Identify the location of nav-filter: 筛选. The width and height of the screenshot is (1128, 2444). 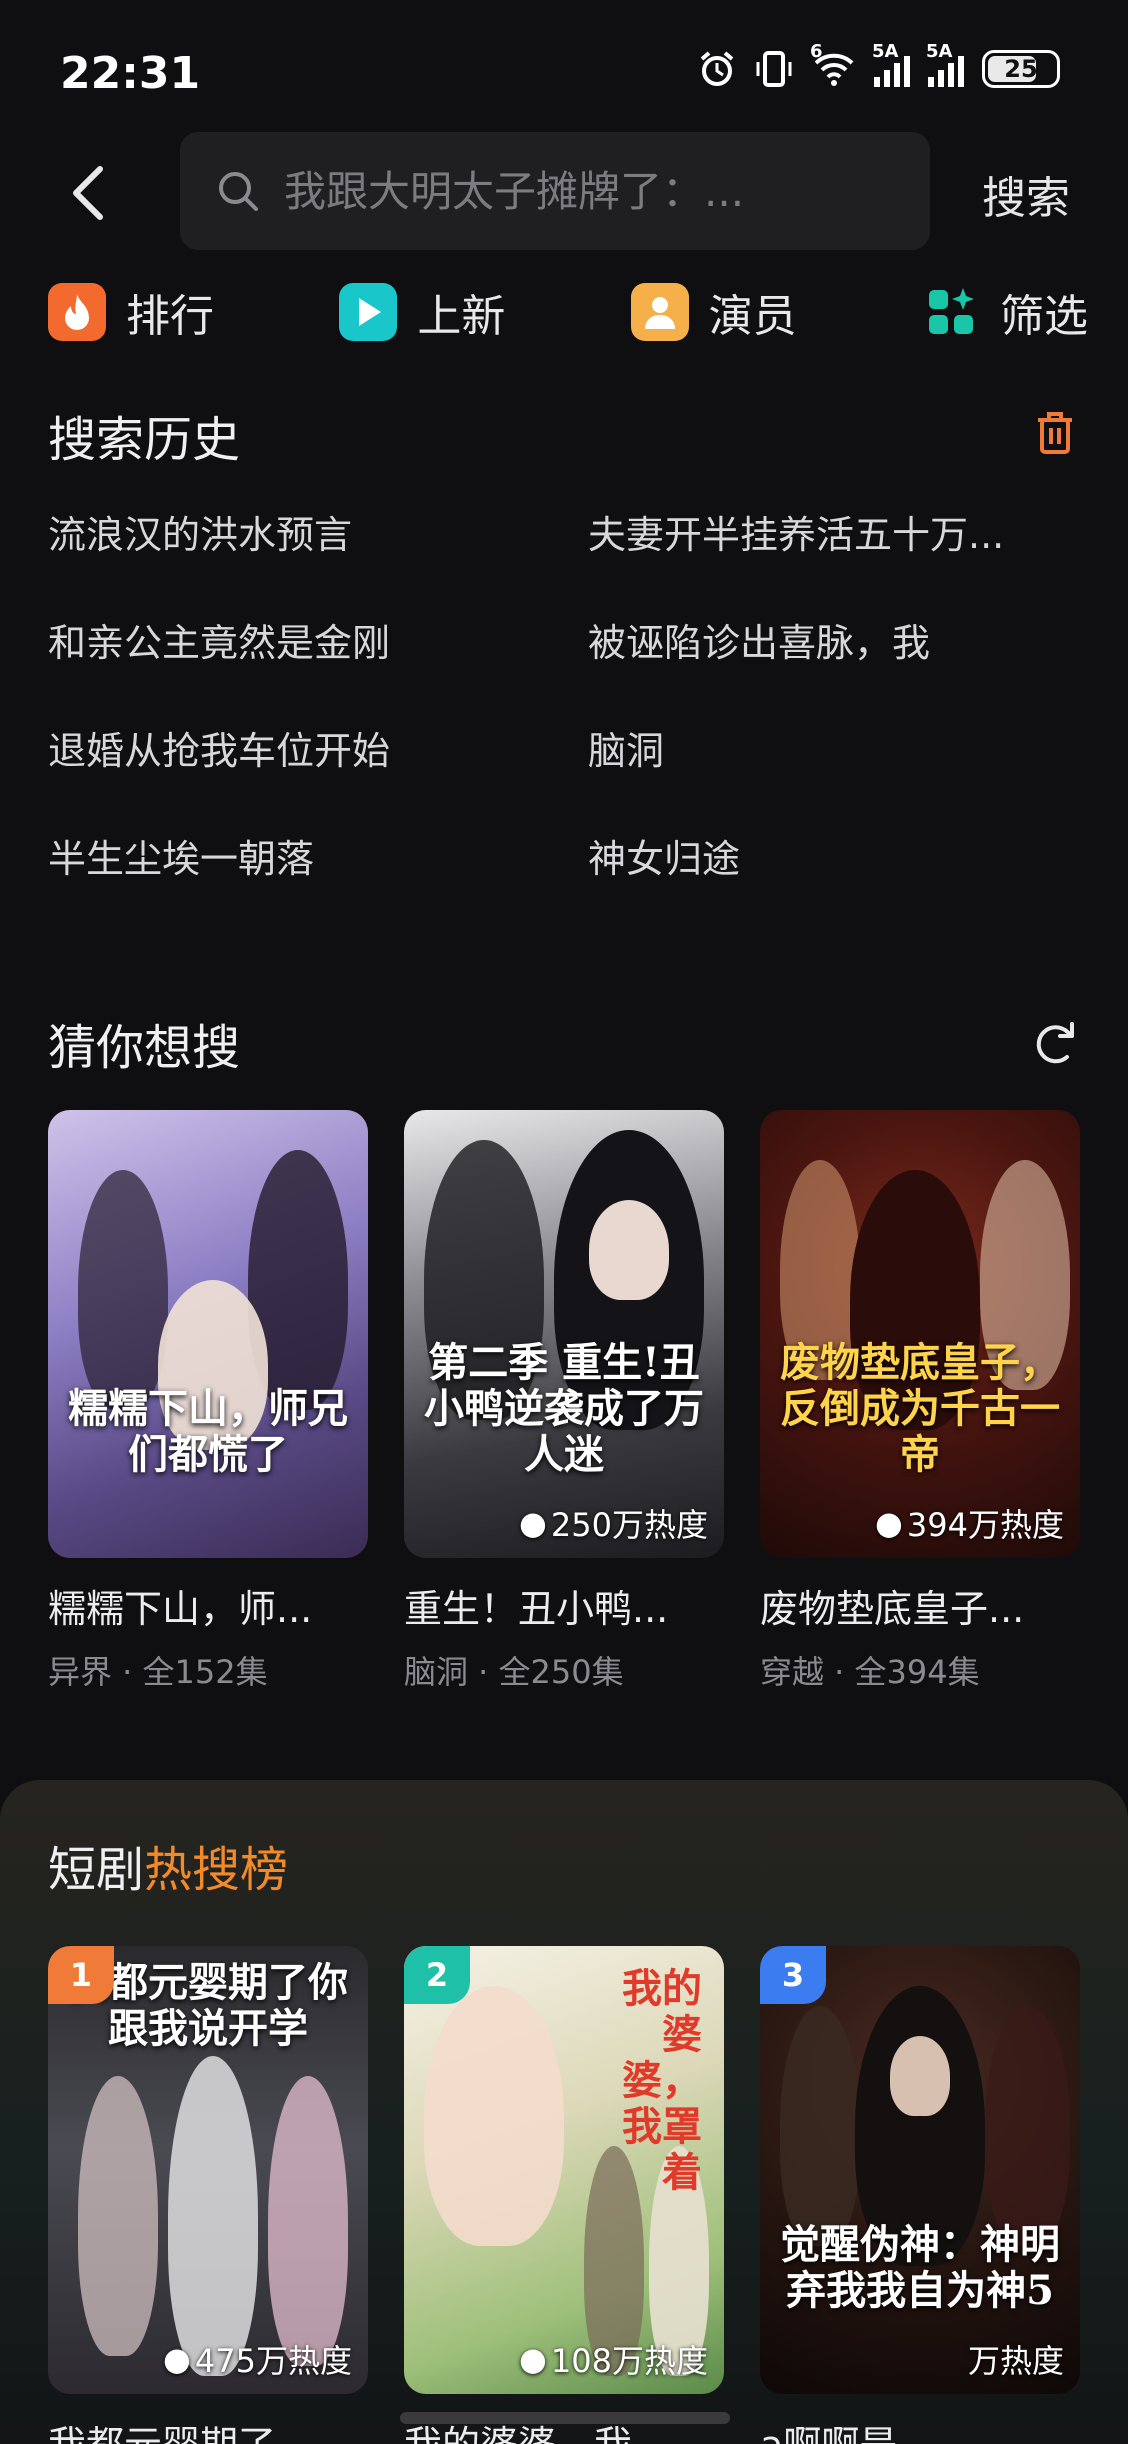
(1005, 312).